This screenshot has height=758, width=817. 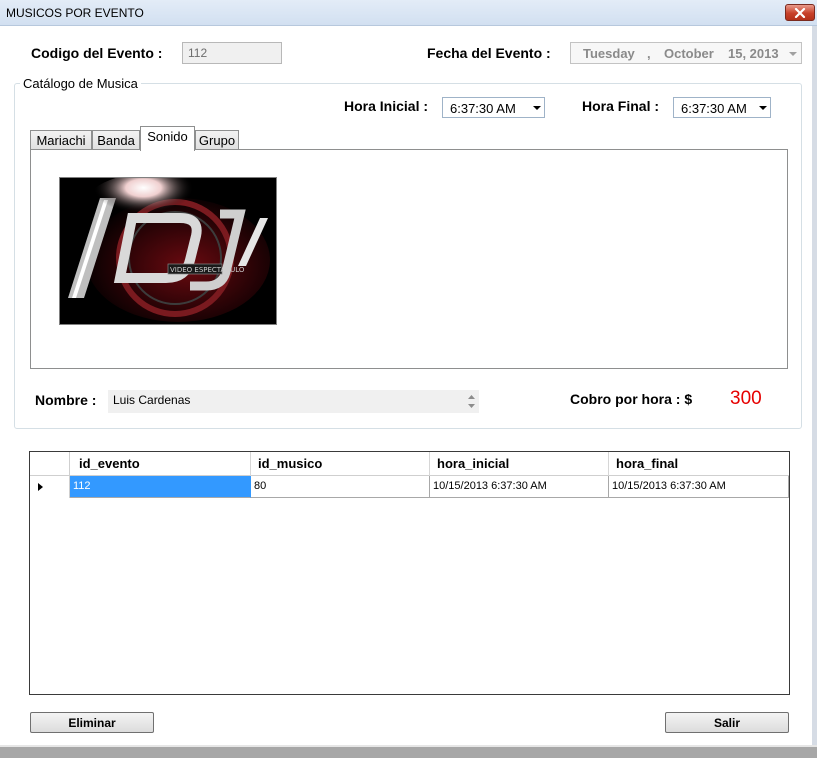 I want to click on tab-sonido: Sonido, so click(x=167, y=138).